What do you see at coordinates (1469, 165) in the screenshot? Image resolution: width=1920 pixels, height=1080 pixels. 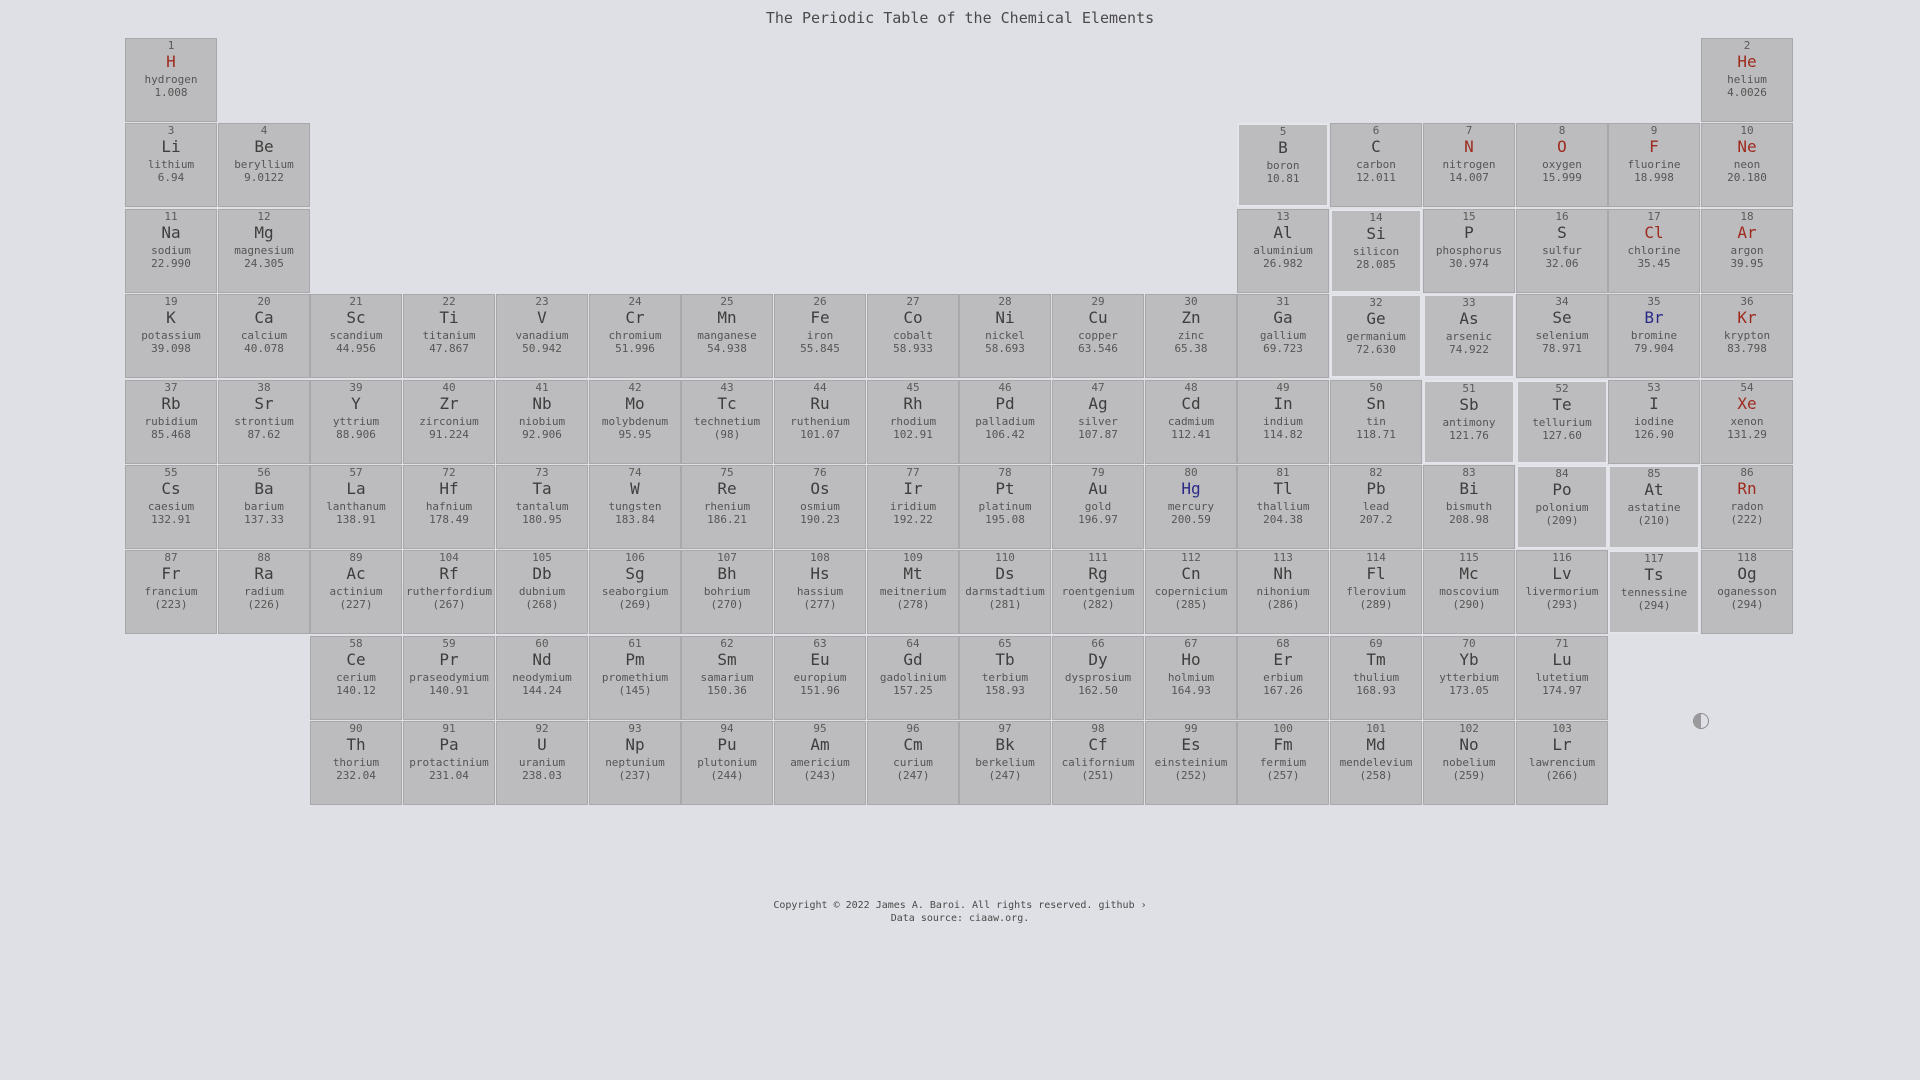 I see `element-cell-n: 7 Nnitrogen 14.007` at bounding box center [1469, 165].